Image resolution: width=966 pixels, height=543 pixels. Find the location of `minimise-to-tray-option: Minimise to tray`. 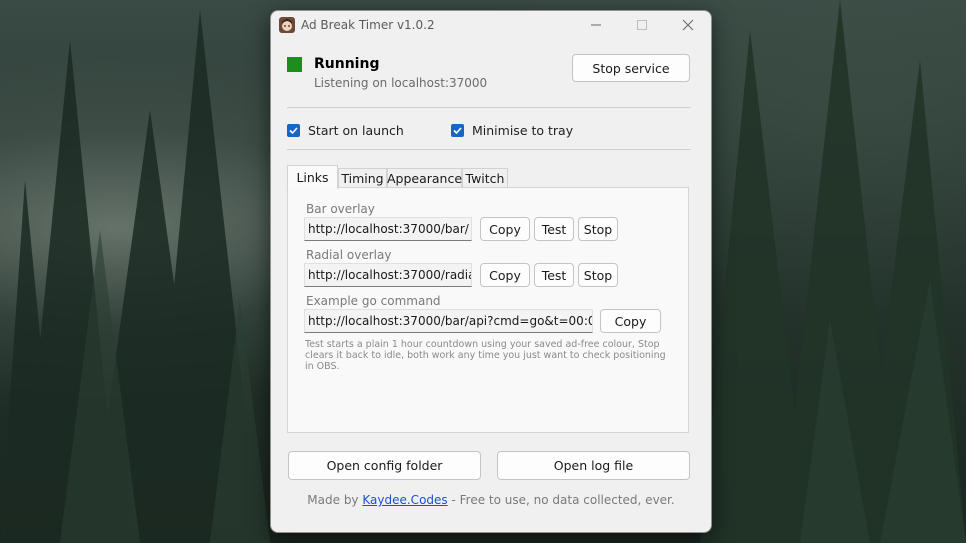

minimise-to-tray-option: Minimise to tray is located at coordinates (512, 130).